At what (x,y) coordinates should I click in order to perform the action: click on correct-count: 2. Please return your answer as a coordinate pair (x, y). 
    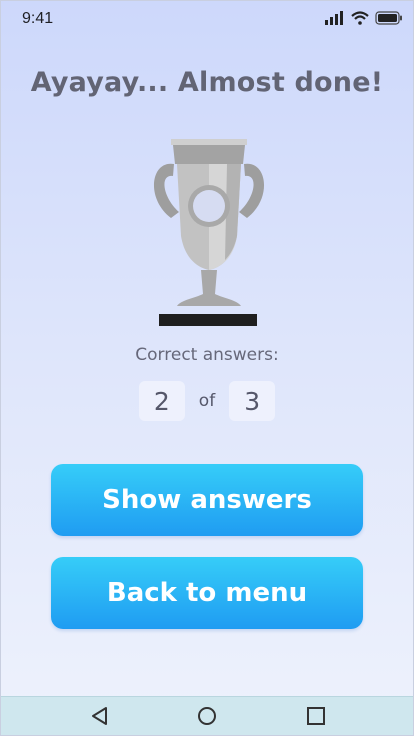
    Looking at the image, I should click on (161, 401).